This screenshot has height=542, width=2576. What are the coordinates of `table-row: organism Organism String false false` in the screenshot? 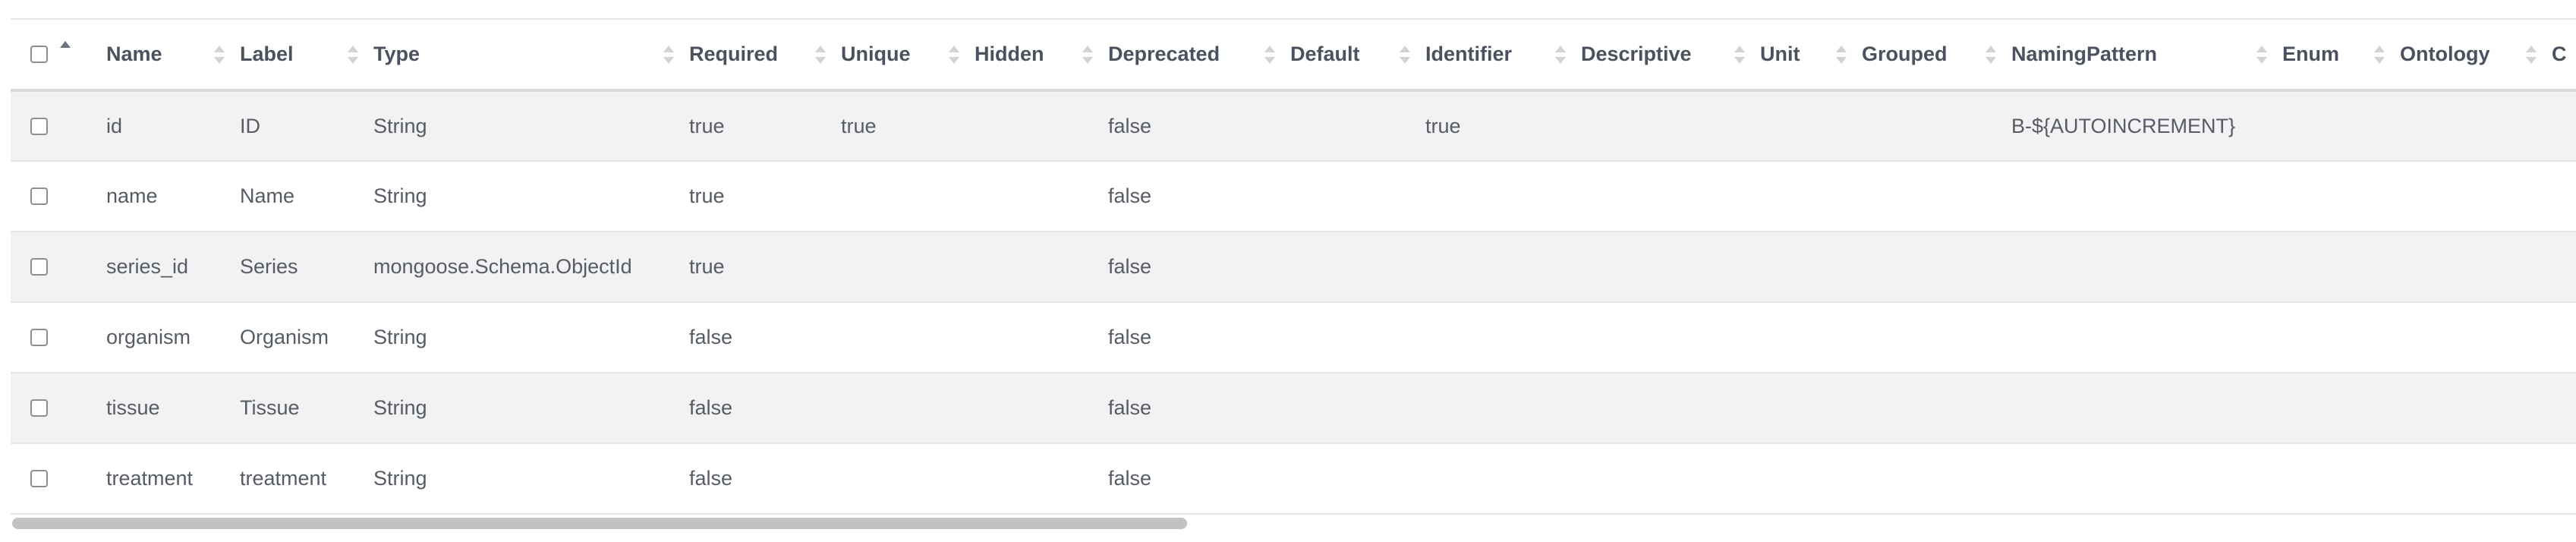 It's located at (1293, 337).